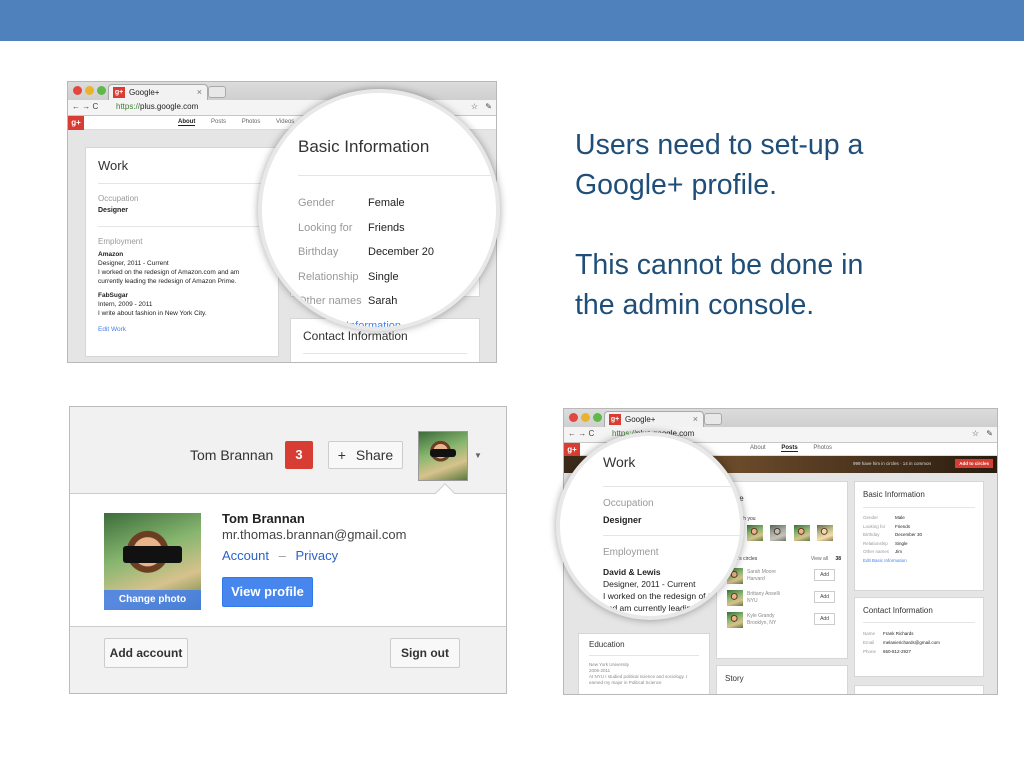 This screenshot has width=1024, height=768. What do you see at coordinates (348, 301) in the screenshot?
I see `basic-info-row: Other names Sarah` at bounding box center [348, 301].